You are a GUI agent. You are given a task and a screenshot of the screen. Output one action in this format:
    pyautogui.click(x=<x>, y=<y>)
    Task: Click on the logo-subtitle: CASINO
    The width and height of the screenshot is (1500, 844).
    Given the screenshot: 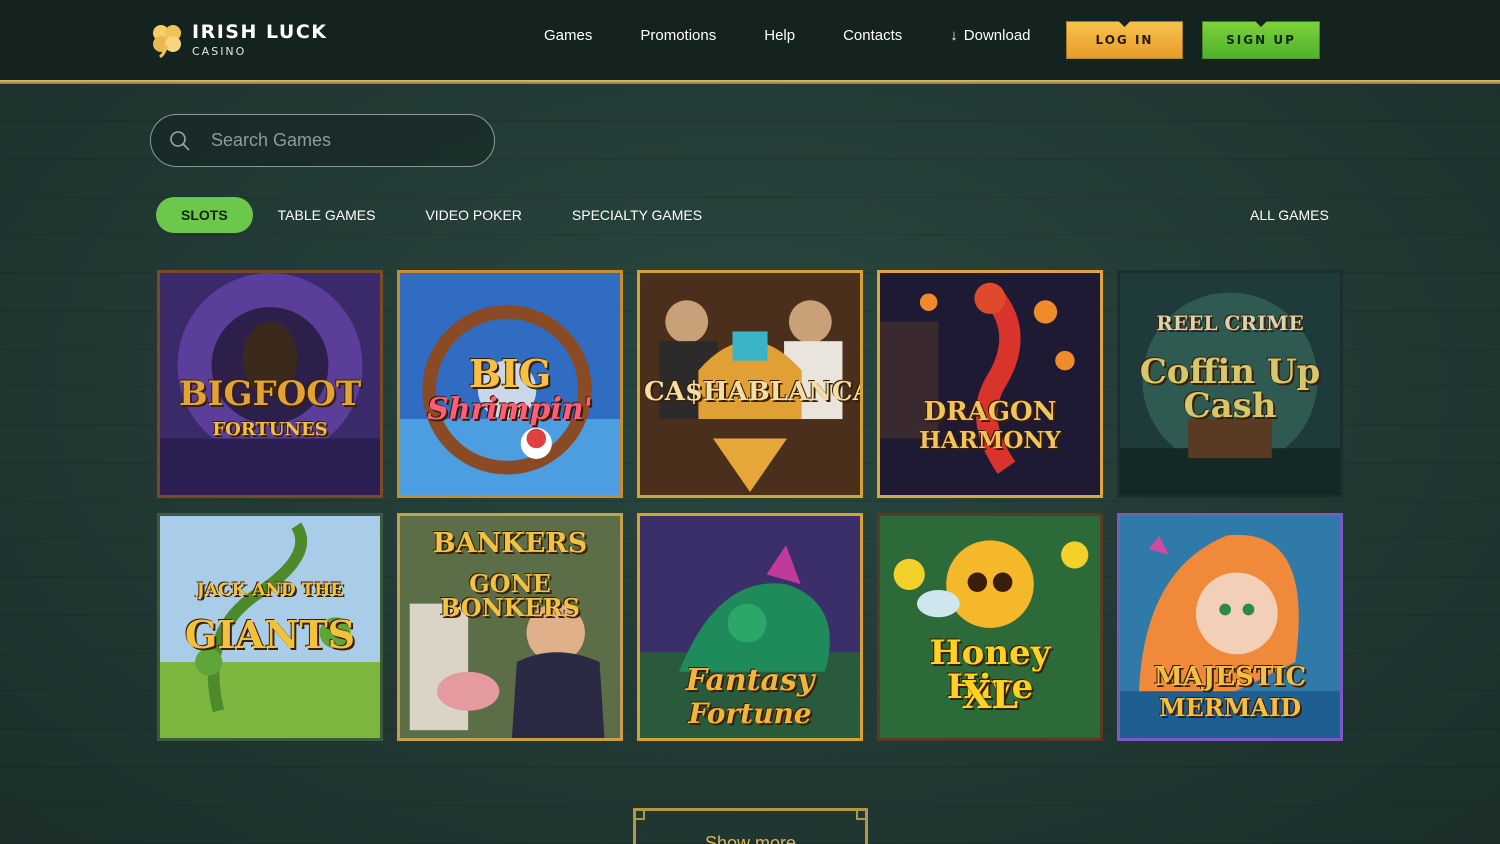 What is the action you would take?
    pyautogui.click(x=219, y=51)
    